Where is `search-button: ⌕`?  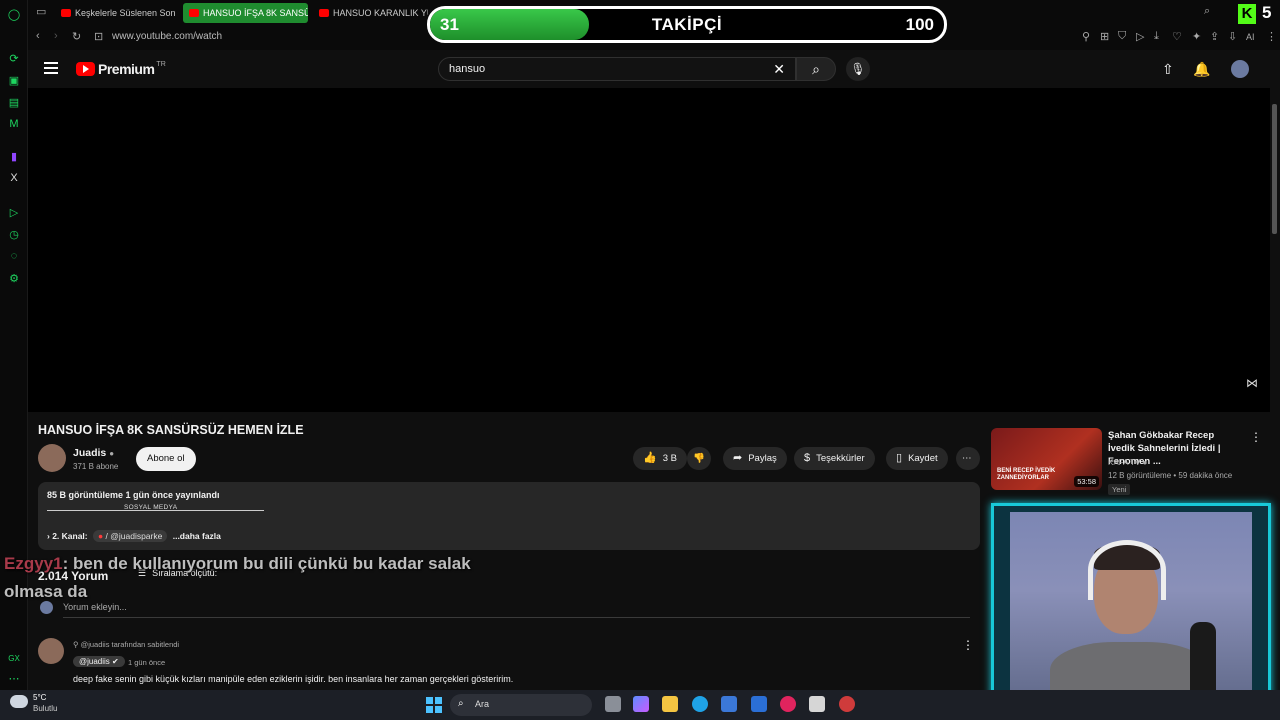 search-button: ⌕ is located at coordinates (816, 69).